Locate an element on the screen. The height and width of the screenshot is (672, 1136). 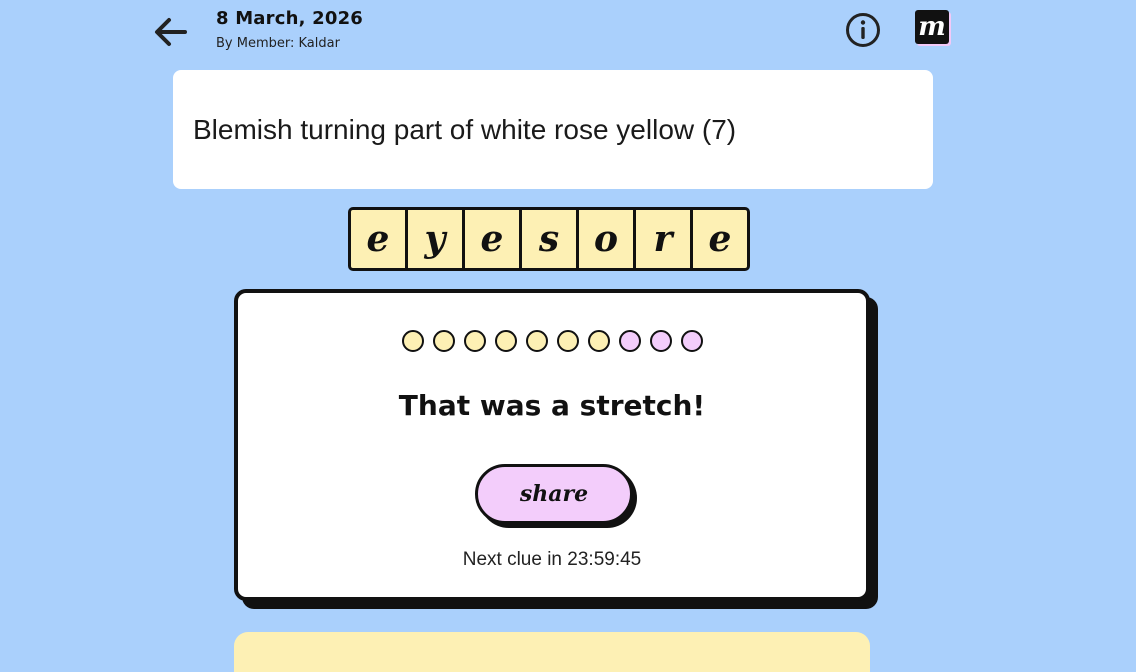
info-circle-icon is located at coordinates (863, 30).